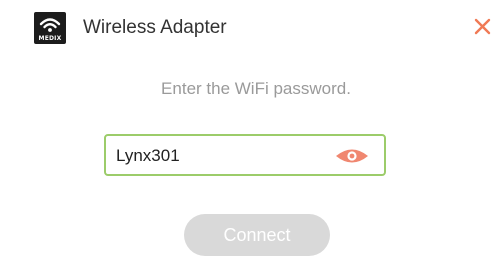  Describe the element at coordinates (50, 28) in the screenshot. I see `wifi-router-icon: MEDIX` at that location.